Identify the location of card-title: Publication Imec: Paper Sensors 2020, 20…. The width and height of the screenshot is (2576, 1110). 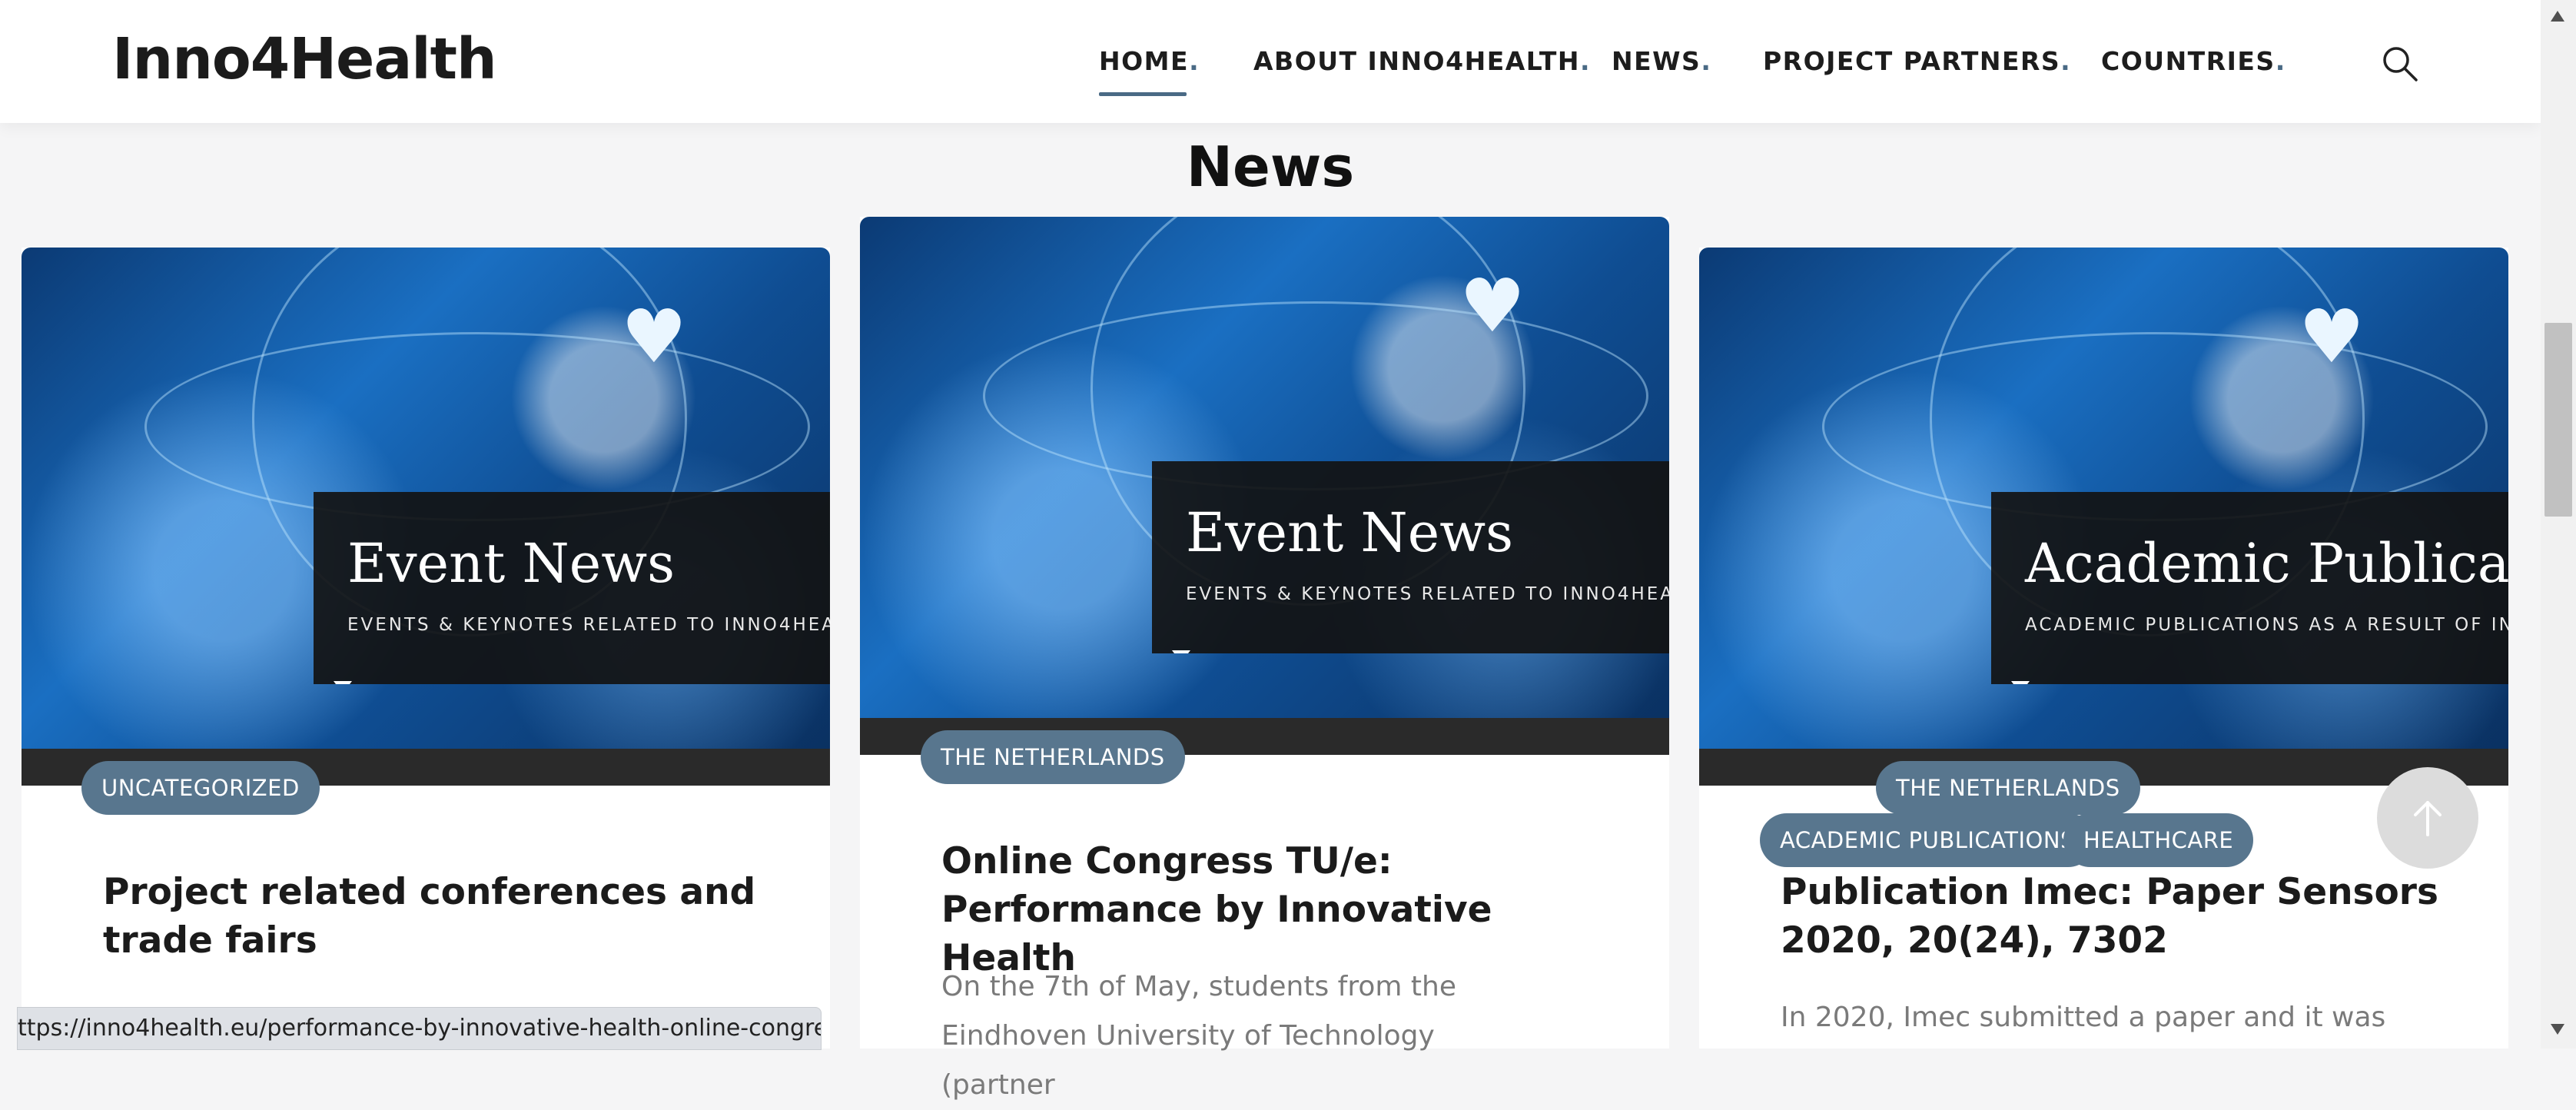
(2119, 916).